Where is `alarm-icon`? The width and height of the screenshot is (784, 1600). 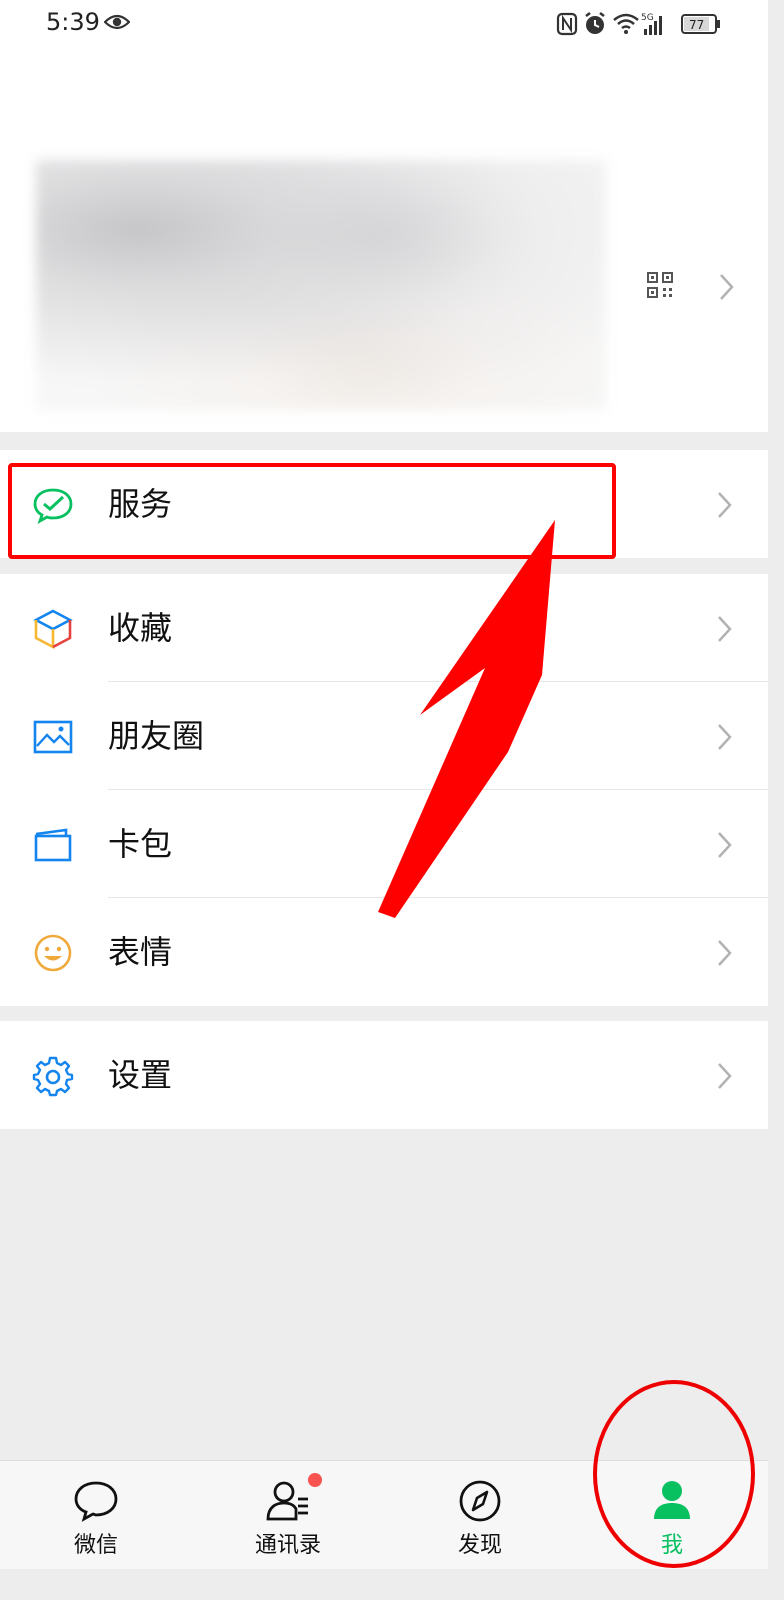 alarm-icon is located at coordinates (595, 23).